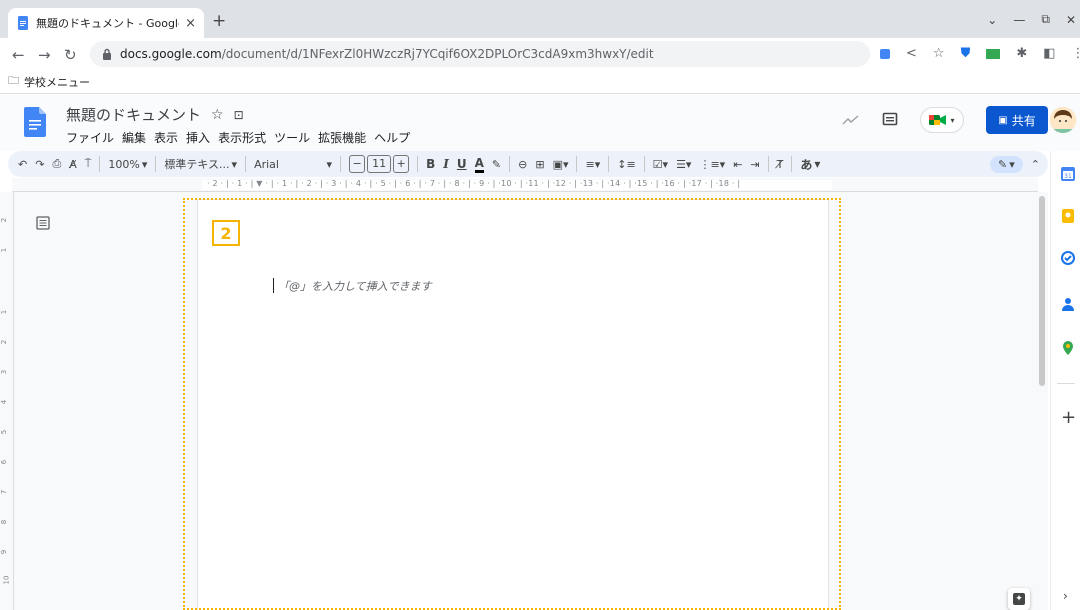  What do you see at coordinates (1021, 53) in the screenshot?
I see `puzzle-icon: ✱` at bounding box center [1021, 53].